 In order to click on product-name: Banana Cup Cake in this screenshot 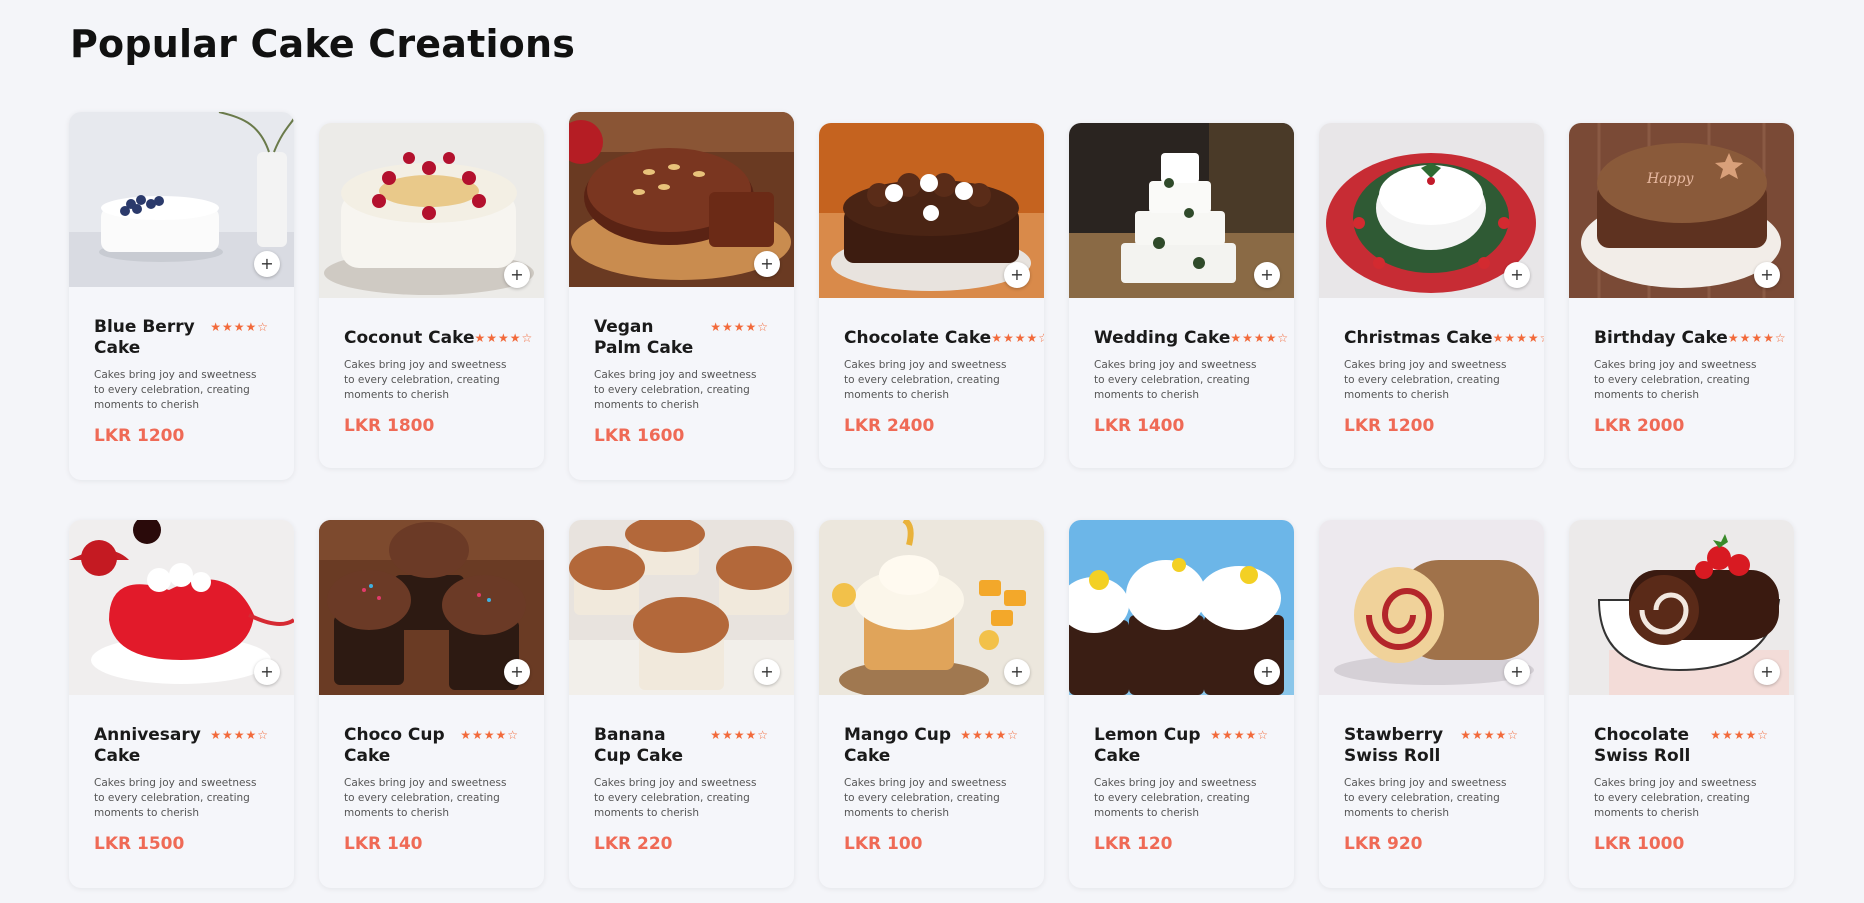, I will do `click(638, 745)`.